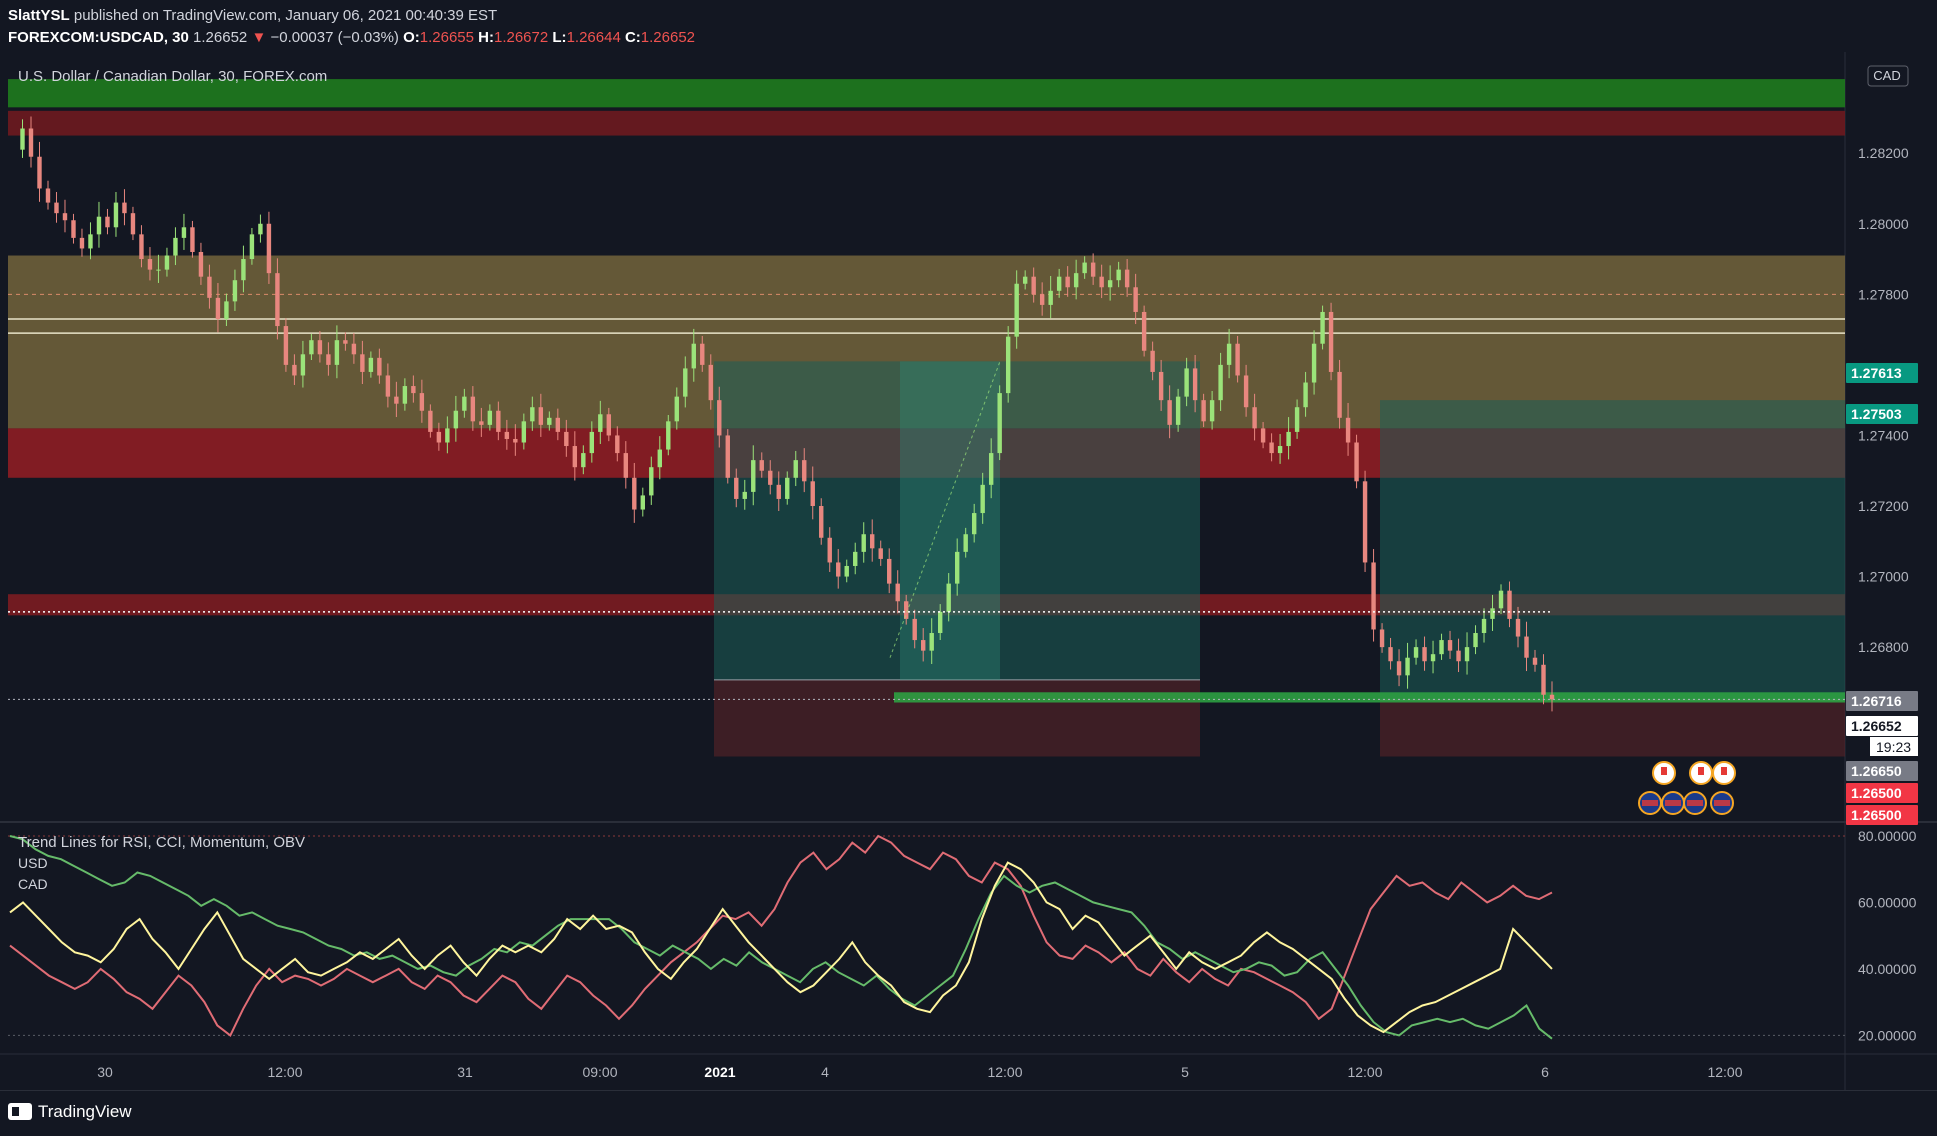 The width and height of the screenshot is (1937, 1136). What do you see at coordinates (1876, 414) in the screenshot?
I see `price-label-text: 1.27503` at bounding box center [1876, 414].